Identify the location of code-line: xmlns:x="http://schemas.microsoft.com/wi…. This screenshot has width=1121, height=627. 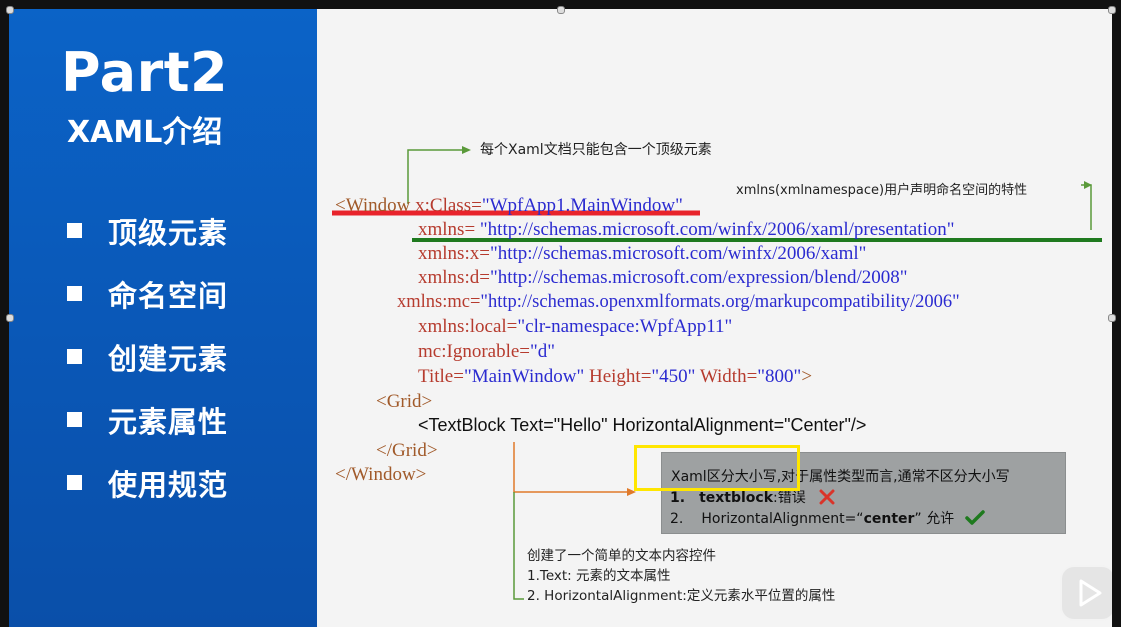
(642, 253).